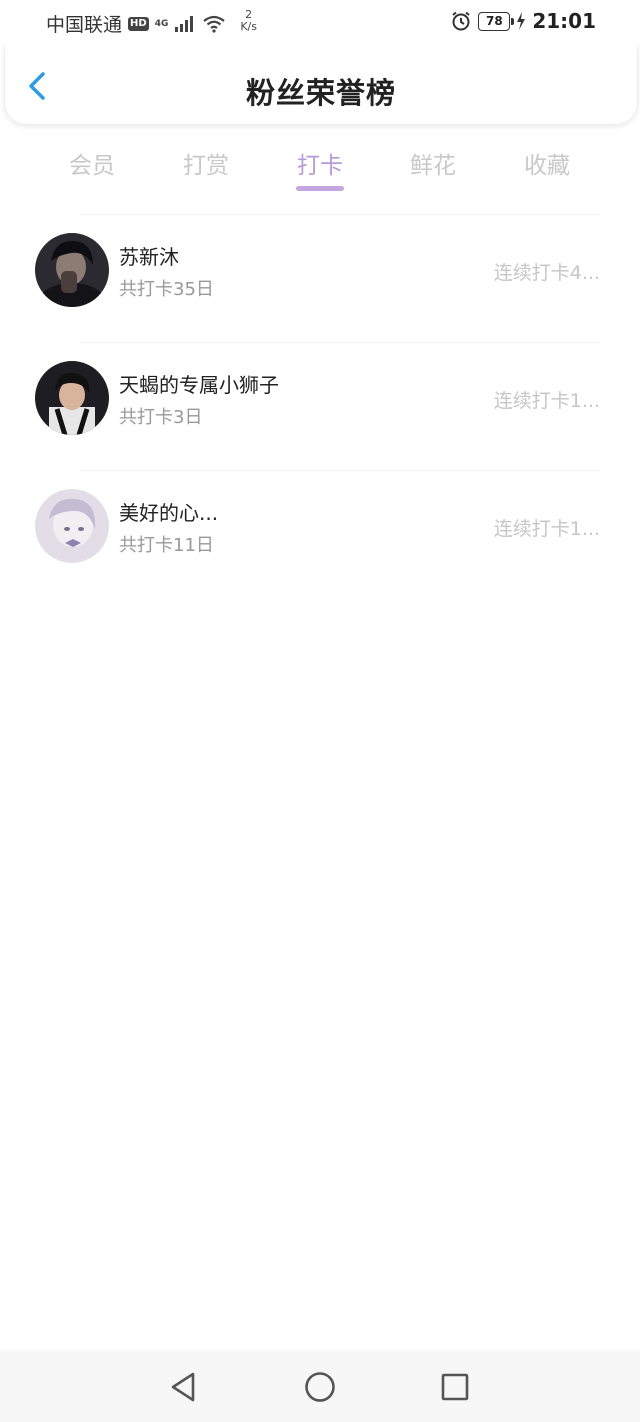 The height and width of the screenshot is (1422, 640). What do you see at coordinates (320, 188) in the screenshot?
I see `active-tab-indicator` at bounding box center [320, 188].